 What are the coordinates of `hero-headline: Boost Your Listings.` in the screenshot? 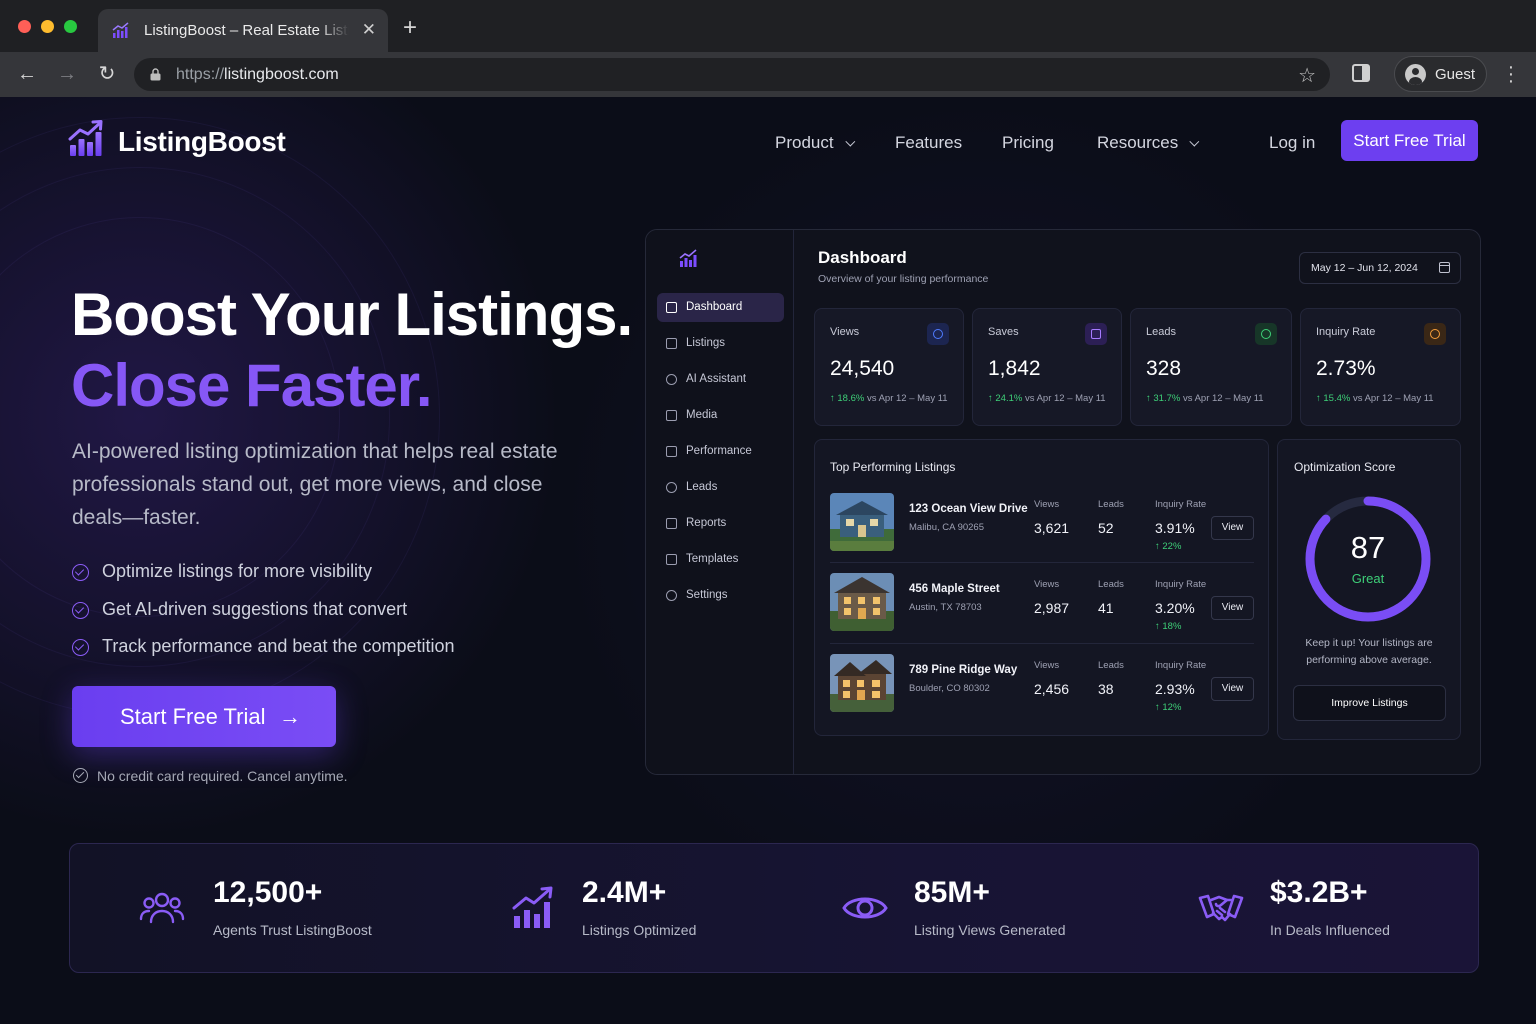 It's located at (352, 314).